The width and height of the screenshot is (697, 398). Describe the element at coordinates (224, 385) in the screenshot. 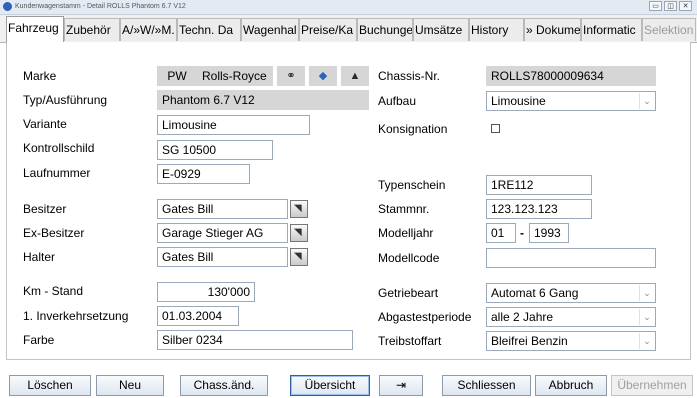

I see `chassis-aendern-button: Chass.änd.` at that location.